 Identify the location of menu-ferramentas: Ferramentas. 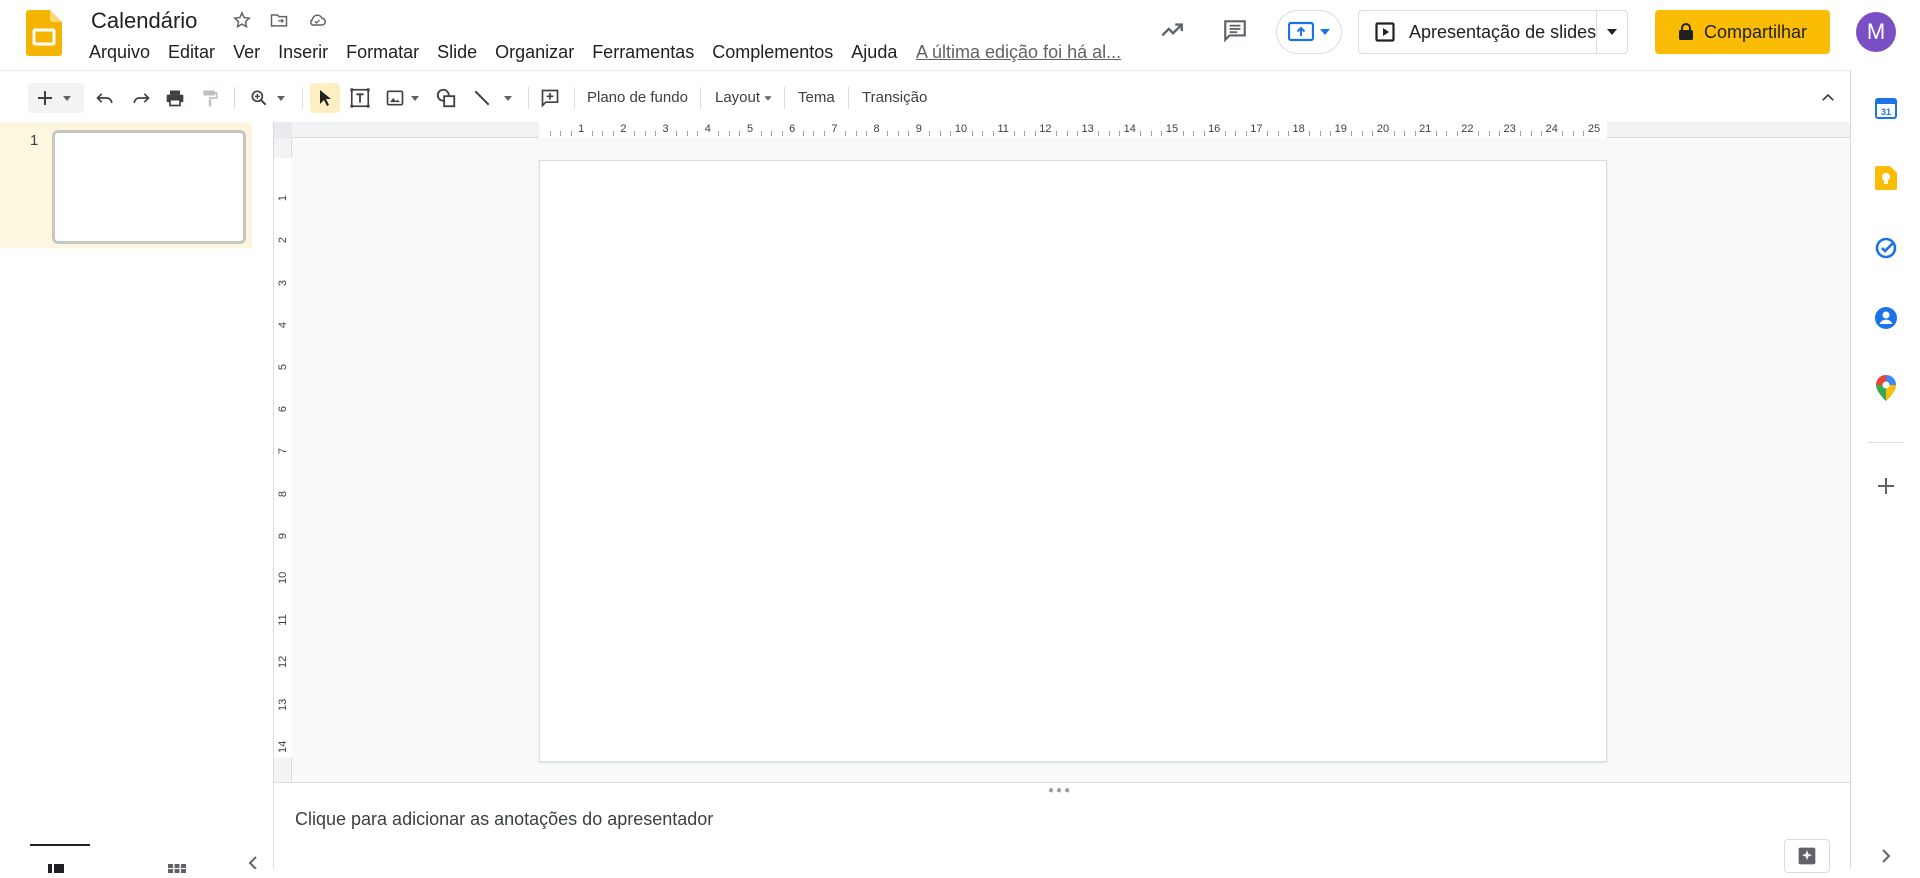
(643, 52).